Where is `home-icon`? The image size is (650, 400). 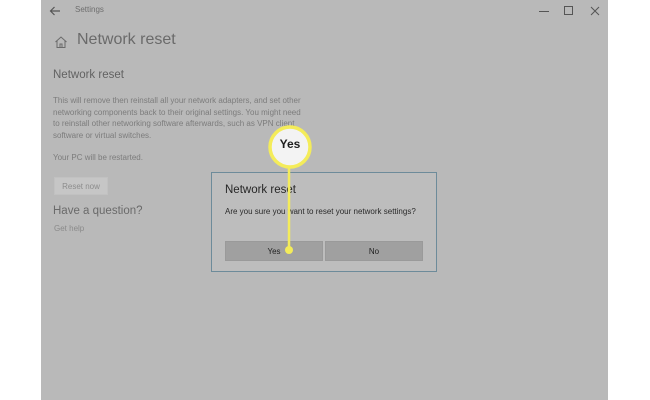
home-icon is located at coordinates (61, 42).